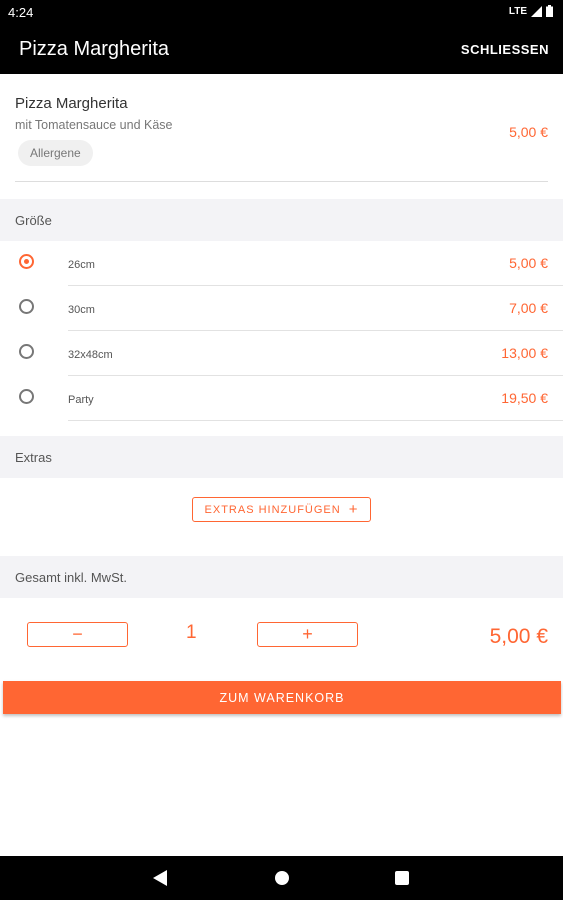  Describe the element at coordinates (517, 11) in the screenshot. I see `network-type: LTE` at that location.